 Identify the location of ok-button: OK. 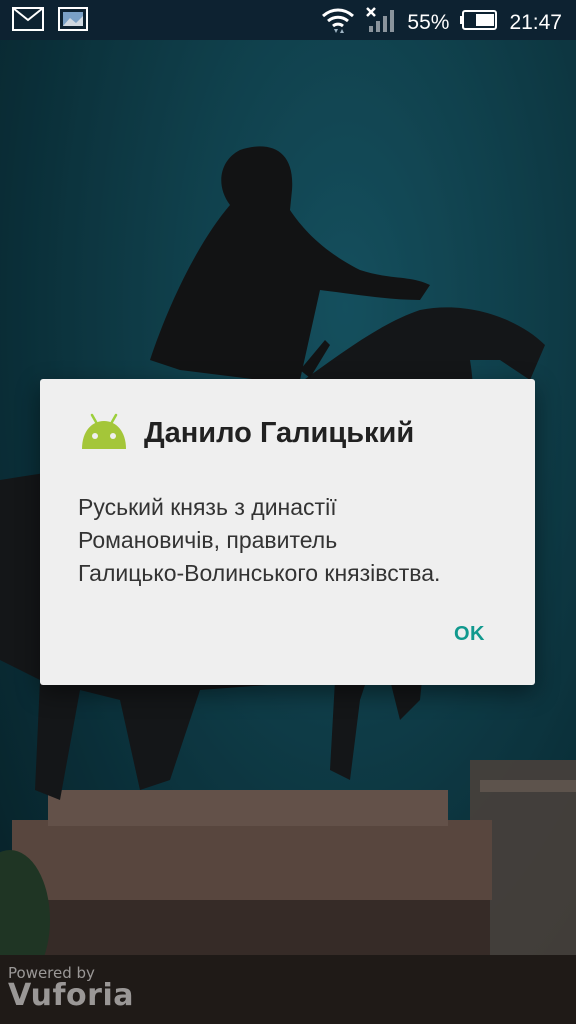
(469, 634).